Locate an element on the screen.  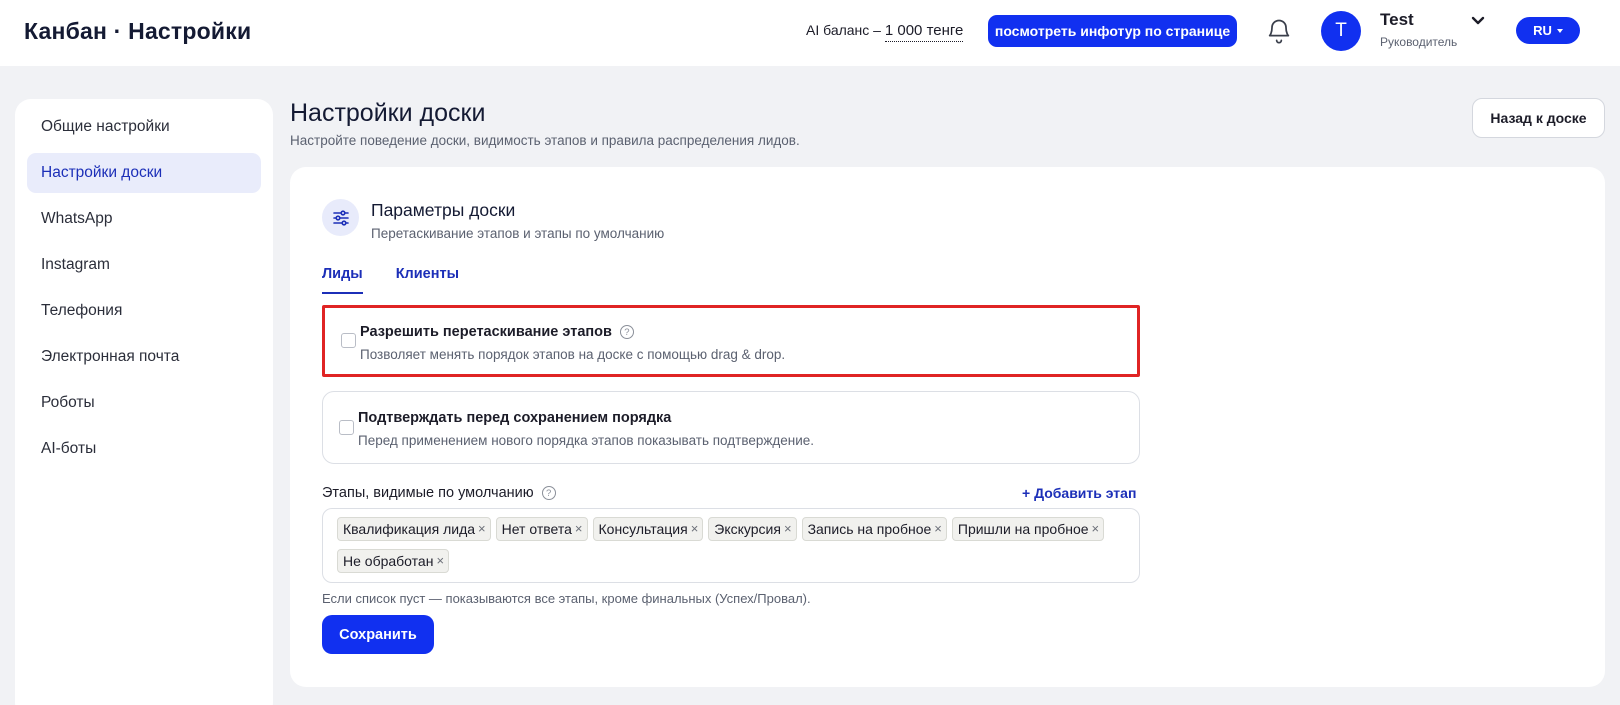
user-name: Test is located at coordinates (1397, 20).